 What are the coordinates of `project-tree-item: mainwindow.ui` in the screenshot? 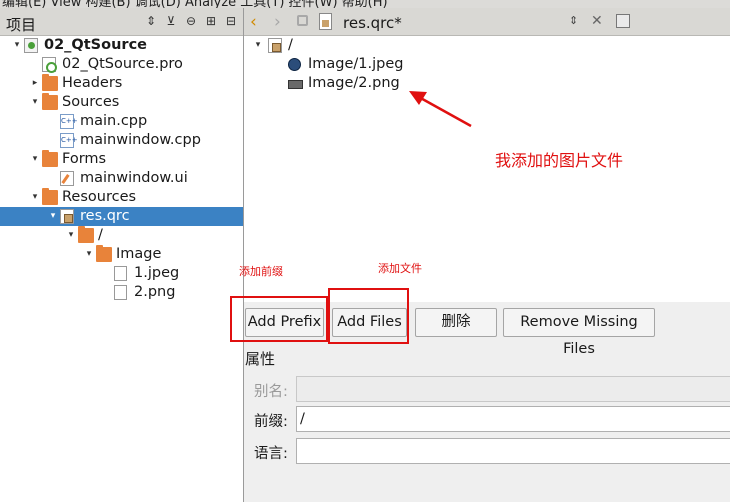 It's located at (121, 178).